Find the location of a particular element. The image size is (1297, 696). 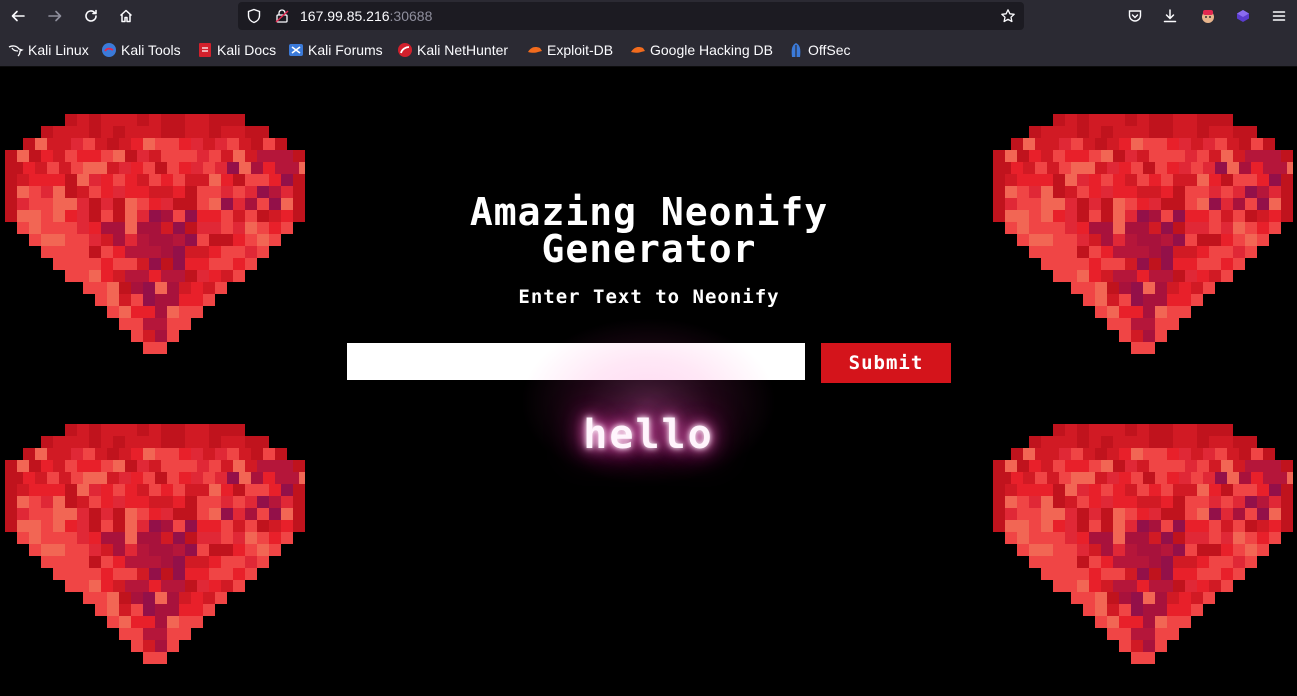

submit-button: Submit is located at coordinates (886, 363).